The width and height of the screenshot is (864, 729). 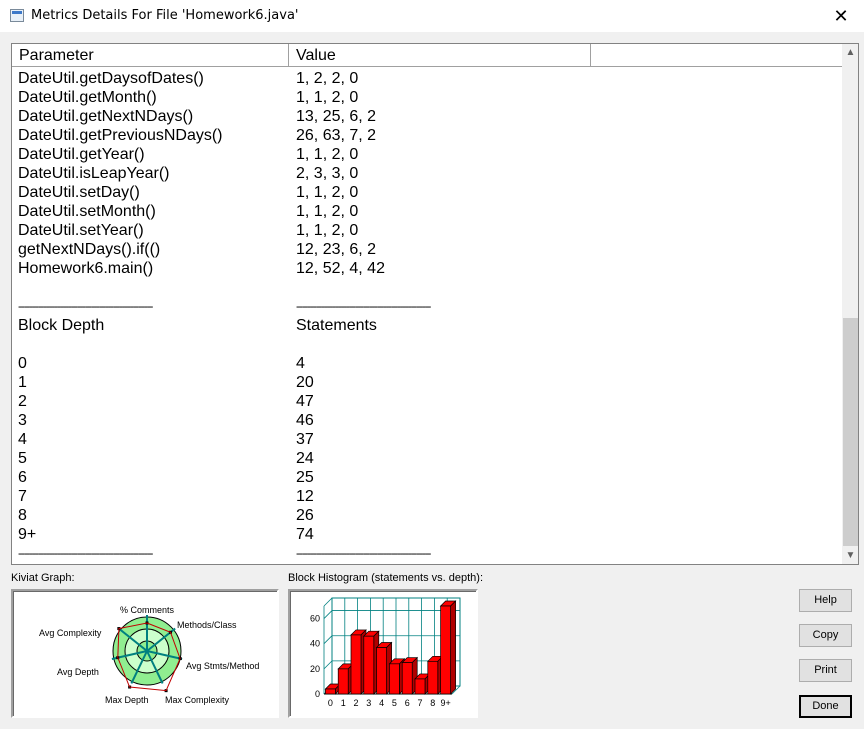 What do you see at coordinates (315, 619) in the screenshot?
I see `histogram-y-tick-label: 60` at bounding box center [315, 619].